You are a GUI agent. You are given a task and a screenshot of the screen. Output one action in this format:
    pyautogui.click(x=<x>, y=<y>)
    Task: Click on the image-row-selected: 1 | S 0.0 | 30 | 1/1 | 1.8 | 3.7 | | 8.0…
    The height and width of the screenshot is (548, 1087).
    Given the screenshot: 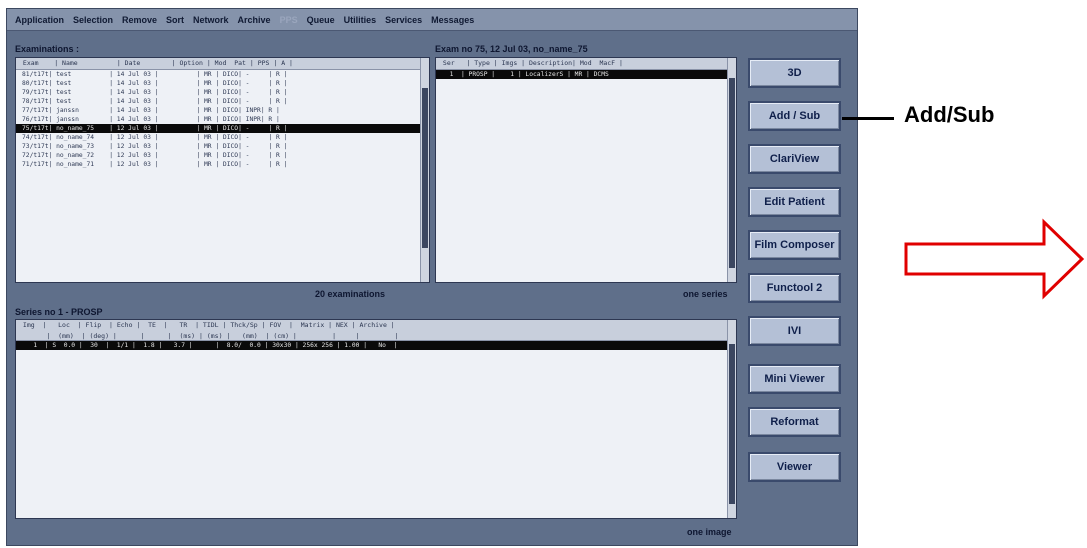 What is the action you would take?
    pyautogui.click(x=376, y=345)
    